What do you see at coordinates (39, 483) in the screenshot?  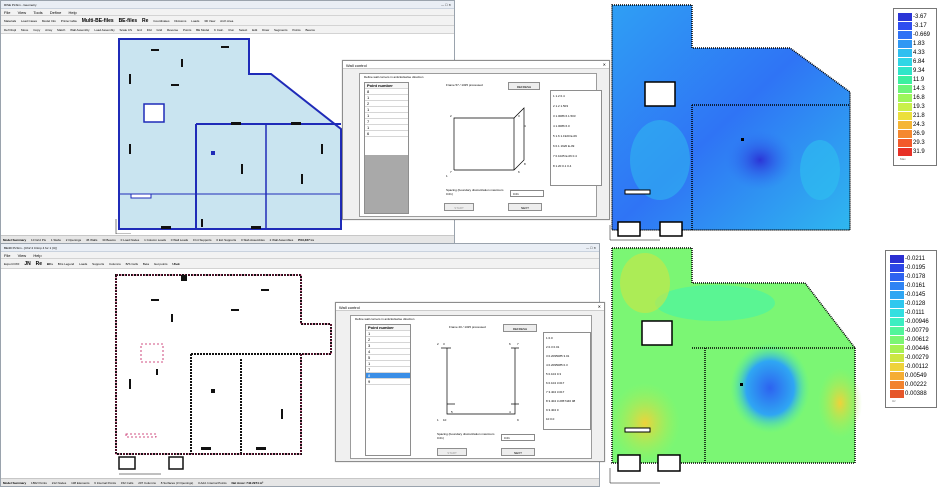 I see `status-points: 1862 Points` at bounding box center [39, 483].